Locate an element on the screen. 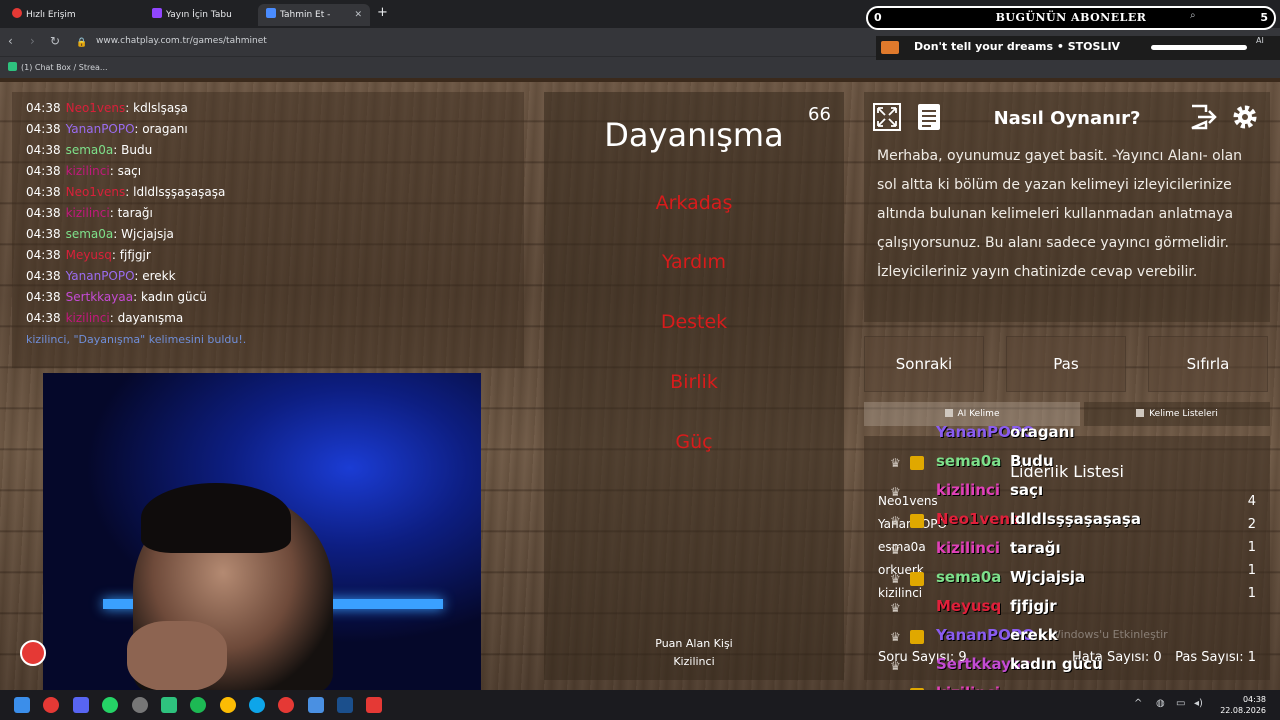 The image size is (1280, 720). chat-msg: saçı is located at coordinates (129, 171).